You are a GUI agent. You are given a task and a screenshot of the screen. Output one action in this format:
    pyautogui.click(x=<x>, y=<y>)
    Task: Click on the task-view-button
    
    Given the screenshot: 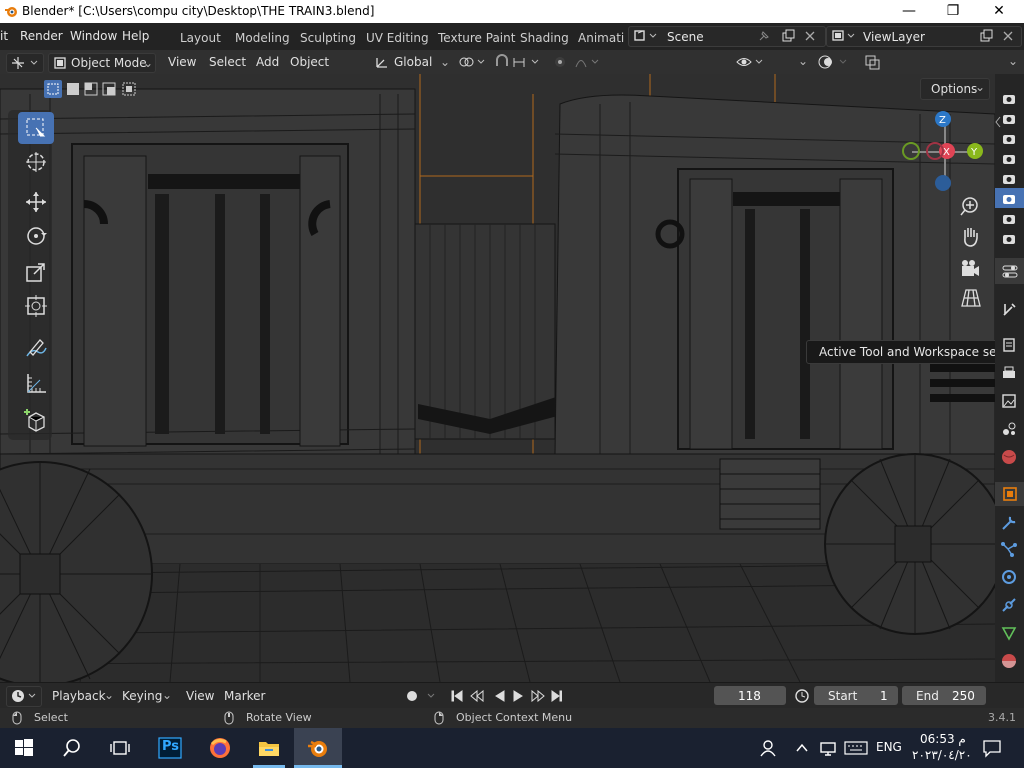 What is the action you would take?
    pyautogui.click(x=120, y=748)
    